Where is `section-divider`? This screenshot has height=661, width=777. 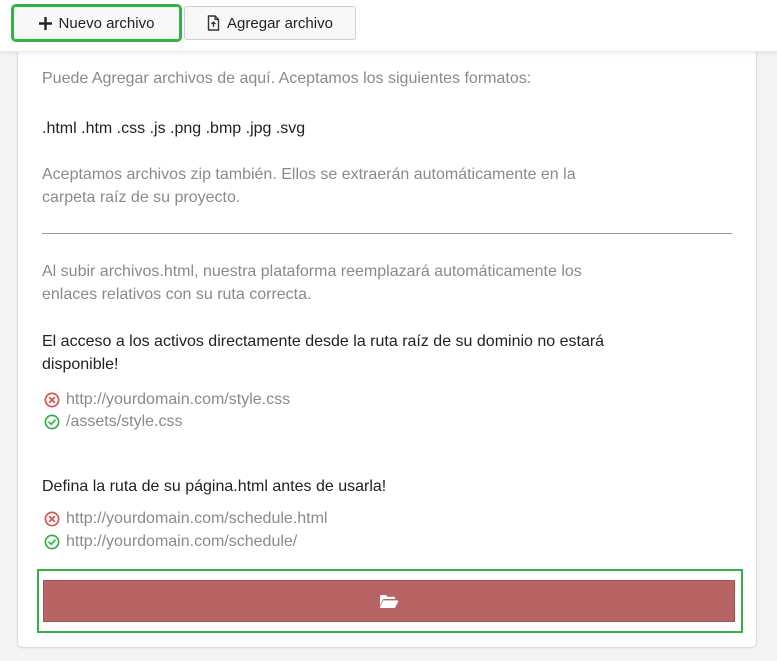
section-divider is located at coordinates (387, 233).